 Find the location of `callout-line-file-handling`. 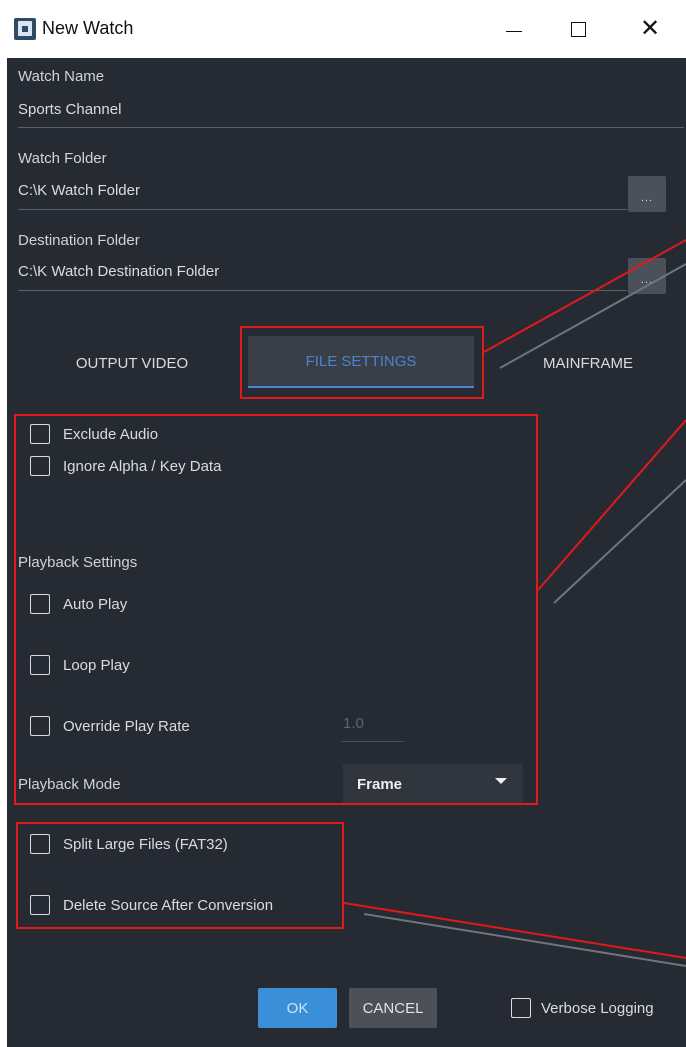

callout-line-file-handling is located at coordinates (514, 930).